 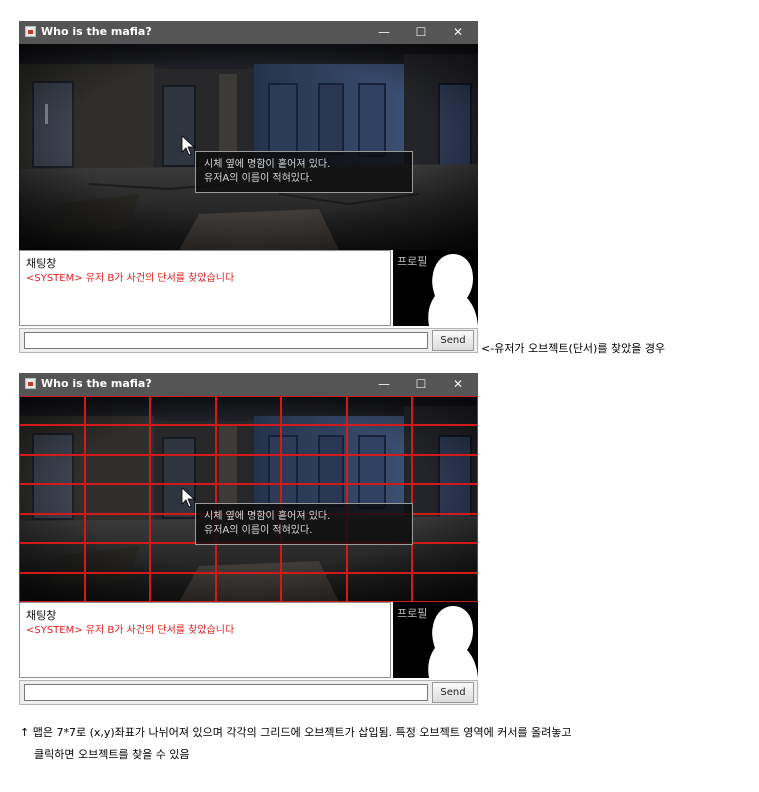 I want to click on clue-found-caption: <-유저가 오브젝트(단서)를 찾았을 경우, so click(x=573, y=348).